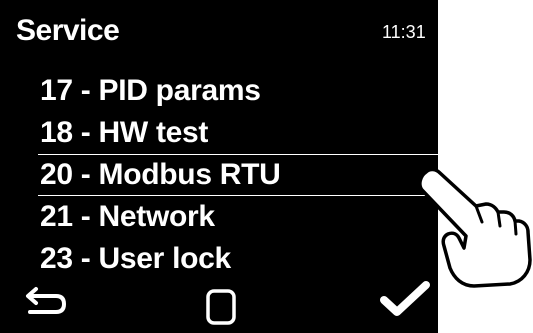  Describe the element at coordinates (219, 91) in the screenshot. I see `menu-item-pid-params: 17 - PID params` at that location.